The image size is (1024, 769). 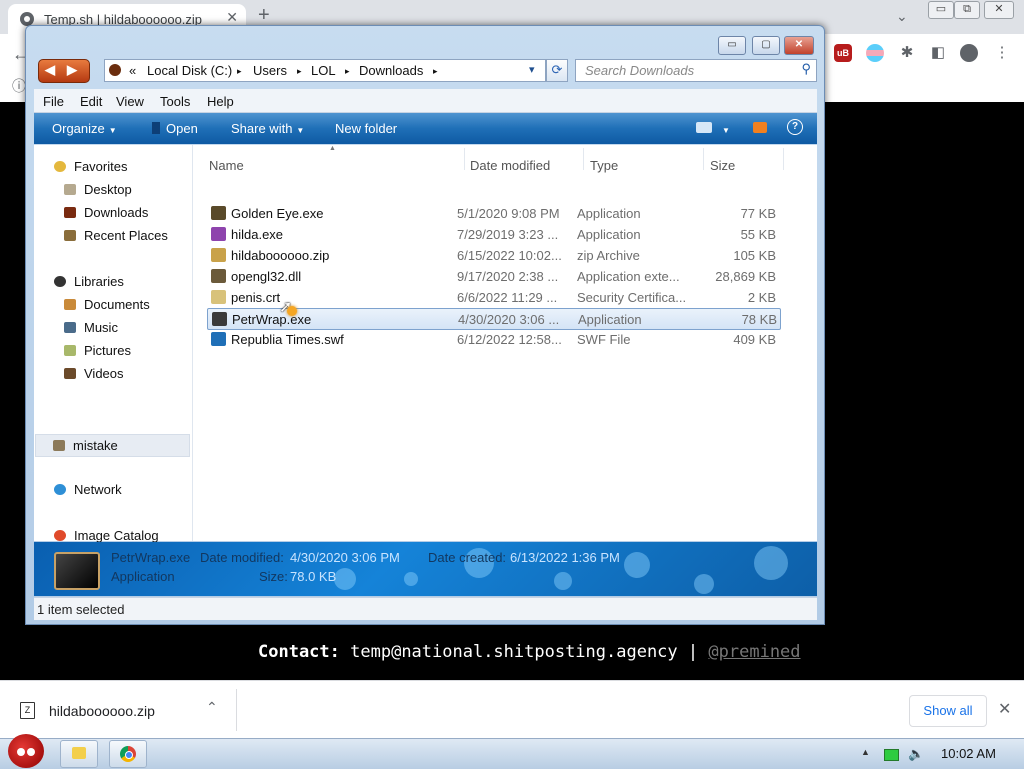 I want to click on back-button: ◀, so click(x=50, y=70).